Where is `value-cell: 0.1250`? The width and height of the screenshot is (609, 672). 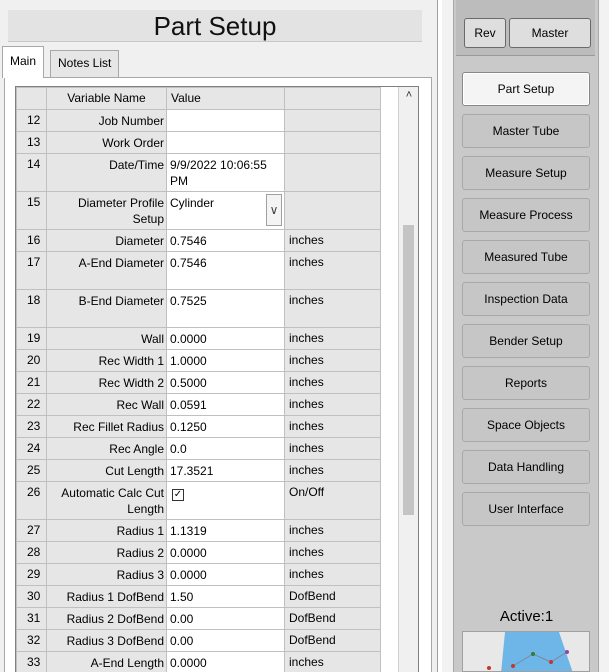 value-cell: 0.1250 is located at coordinates (225, 426).